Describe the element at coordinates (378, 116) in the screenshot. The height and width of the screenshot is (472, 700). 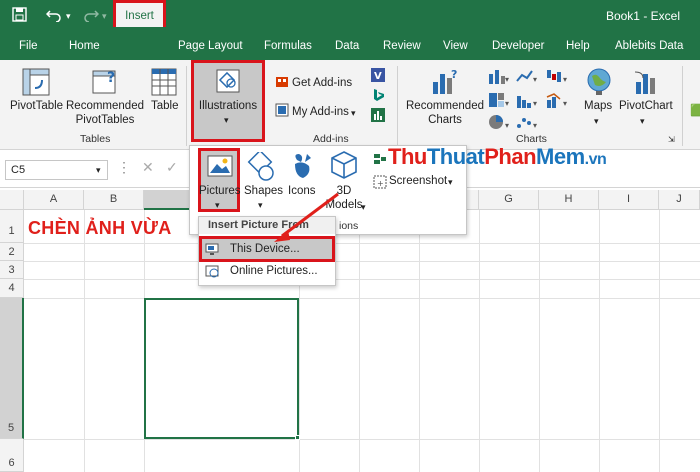
I see `people-graph-icon` at that location.